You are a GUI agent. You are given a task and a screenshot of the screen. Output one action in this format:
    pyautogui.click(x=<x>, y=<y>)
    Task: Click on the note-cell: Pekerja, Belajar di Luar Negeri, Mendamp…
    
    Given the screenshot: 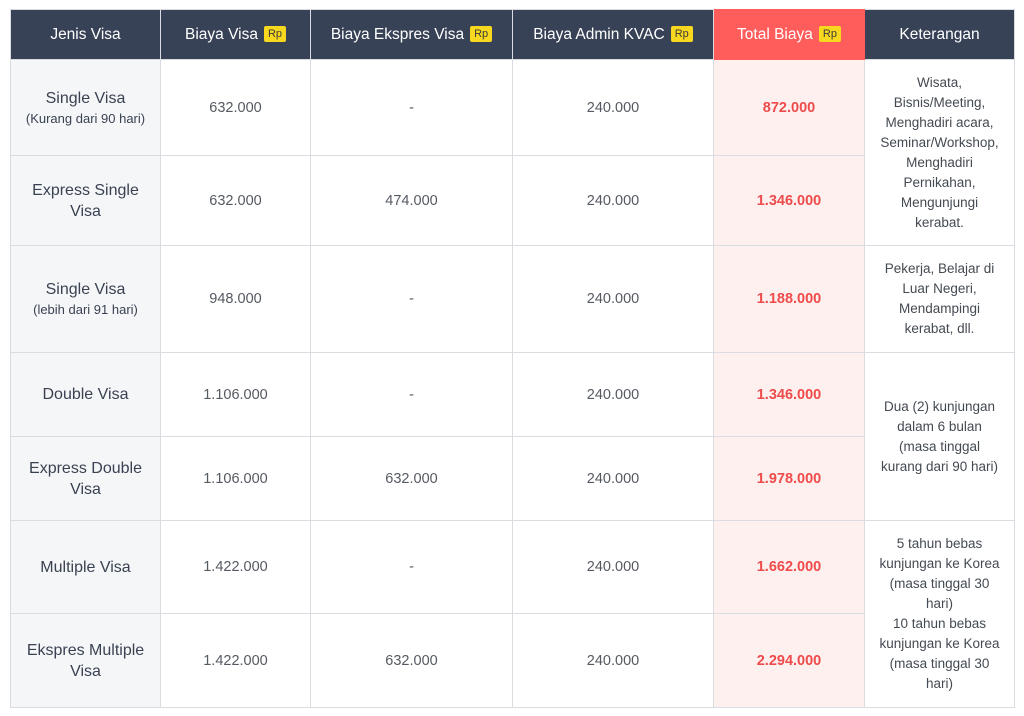 What is the action you would take?
    pyautogui.click(x=939, y=299)
    